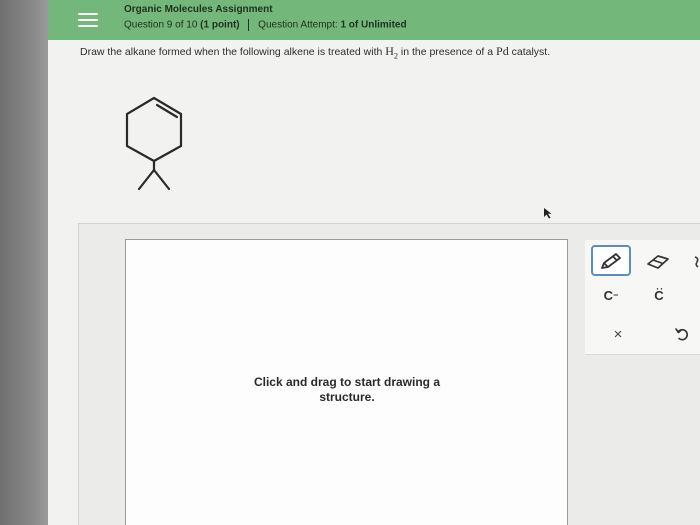 The image size is (700, 525). What do you see at coordinates (298, 25) in the screenshot?
I see `attempt-label: Question Attempt:` at bounding box center [298, 25].